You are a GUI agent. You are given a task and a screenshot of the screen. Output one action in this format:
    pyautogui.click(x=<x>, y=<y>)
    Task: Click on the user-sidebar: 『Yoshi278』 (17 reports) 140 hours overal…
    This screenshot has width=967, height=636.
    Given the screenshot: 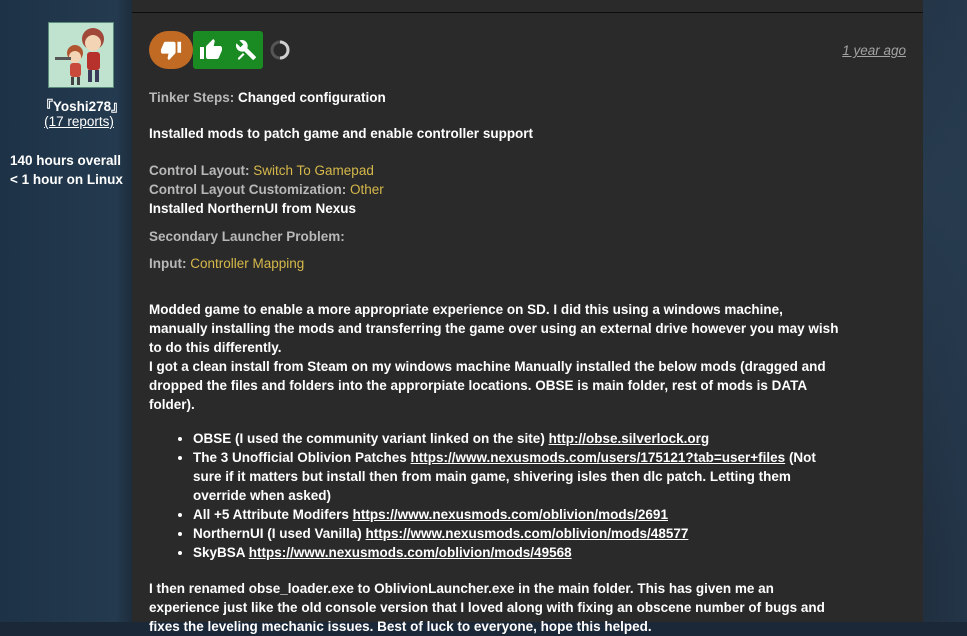 What is the action you would take?
    pyautogui.click(x=66, y=311)
    